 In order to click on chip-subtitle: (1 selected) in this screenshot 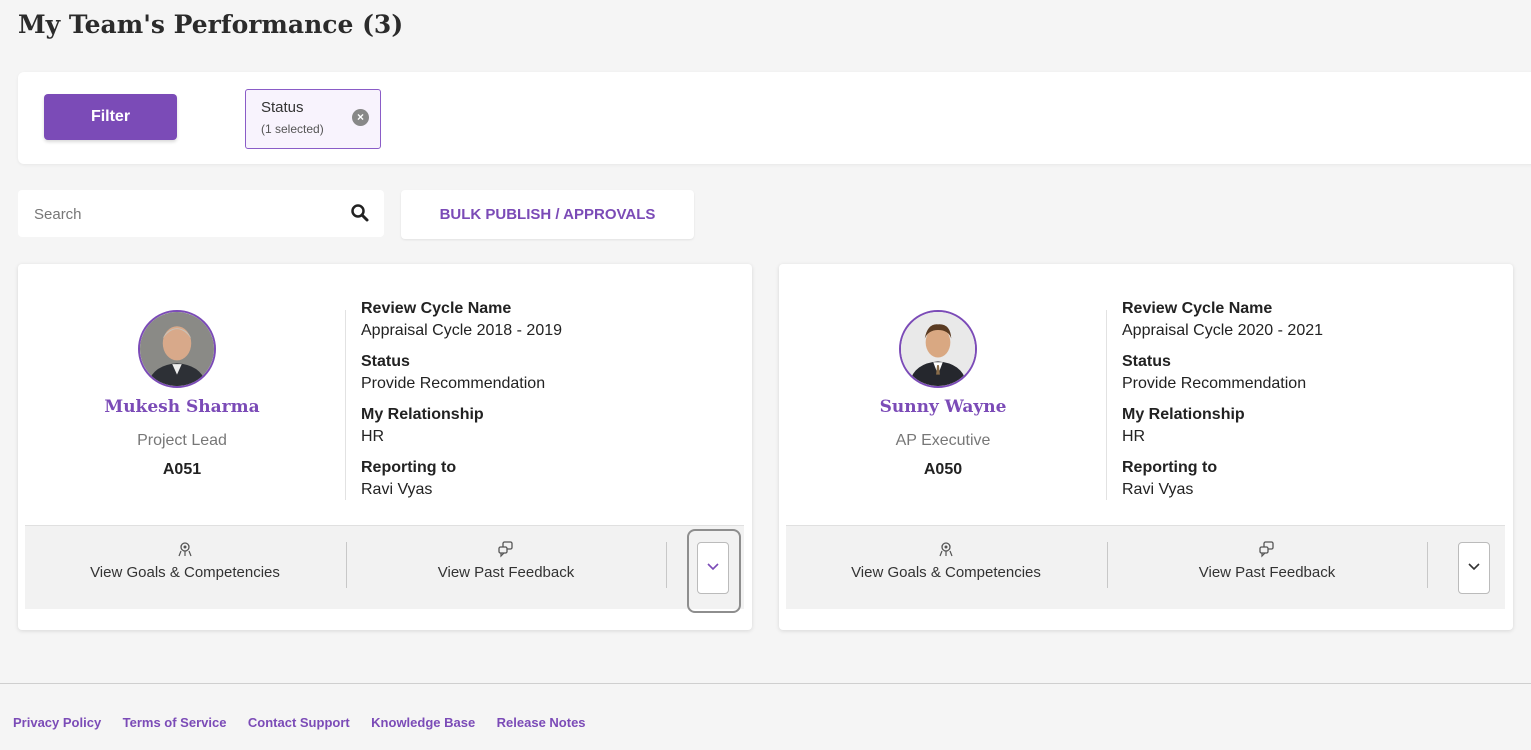, I will do `click(292, 129)`.